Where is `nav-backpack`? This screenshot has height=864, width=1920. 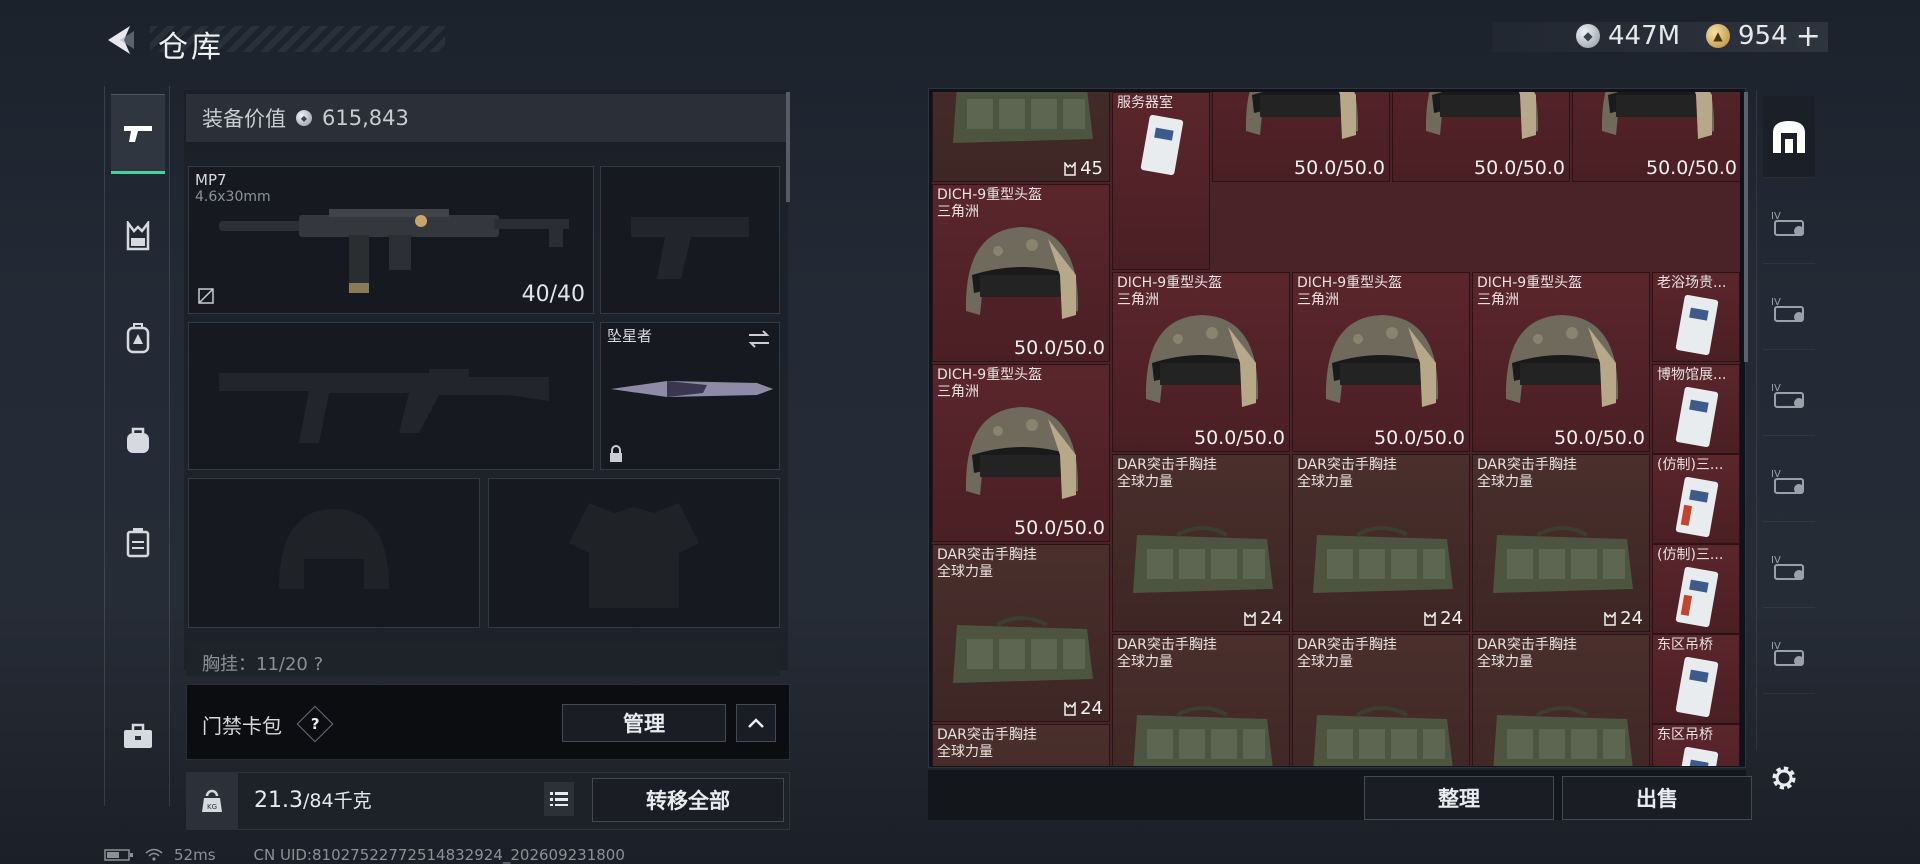
nav-backpack is located at coordinates (138, 338).